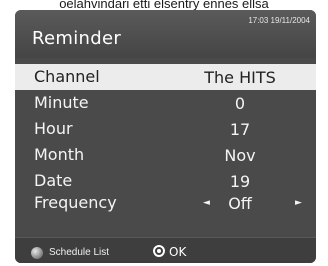 This screenshot has height=266, width=328. I want to click on right-arrow-icon: ►, so click(298, 203).